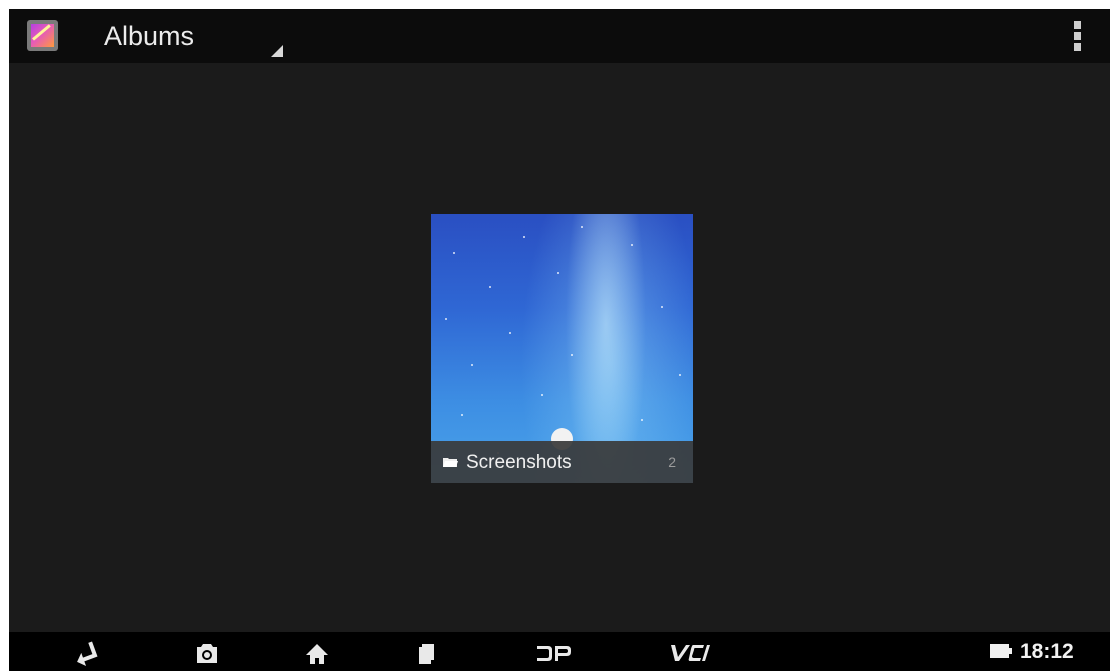 This screenshot has height=671, width=1110. What do you see at coordinates (1078, 36) in the screenshot?
I see `overflow-menu-icon` at bounding box center [1078, 36].